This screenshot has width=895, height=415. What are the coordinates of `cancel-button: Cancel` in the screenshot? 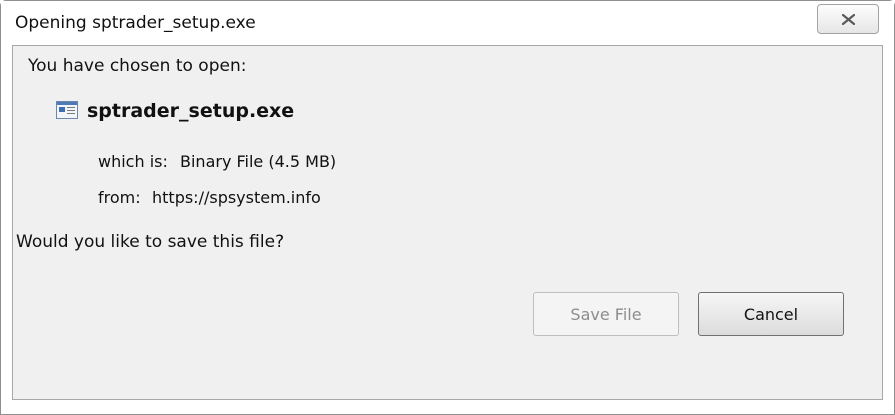 It's located at (771, 314).